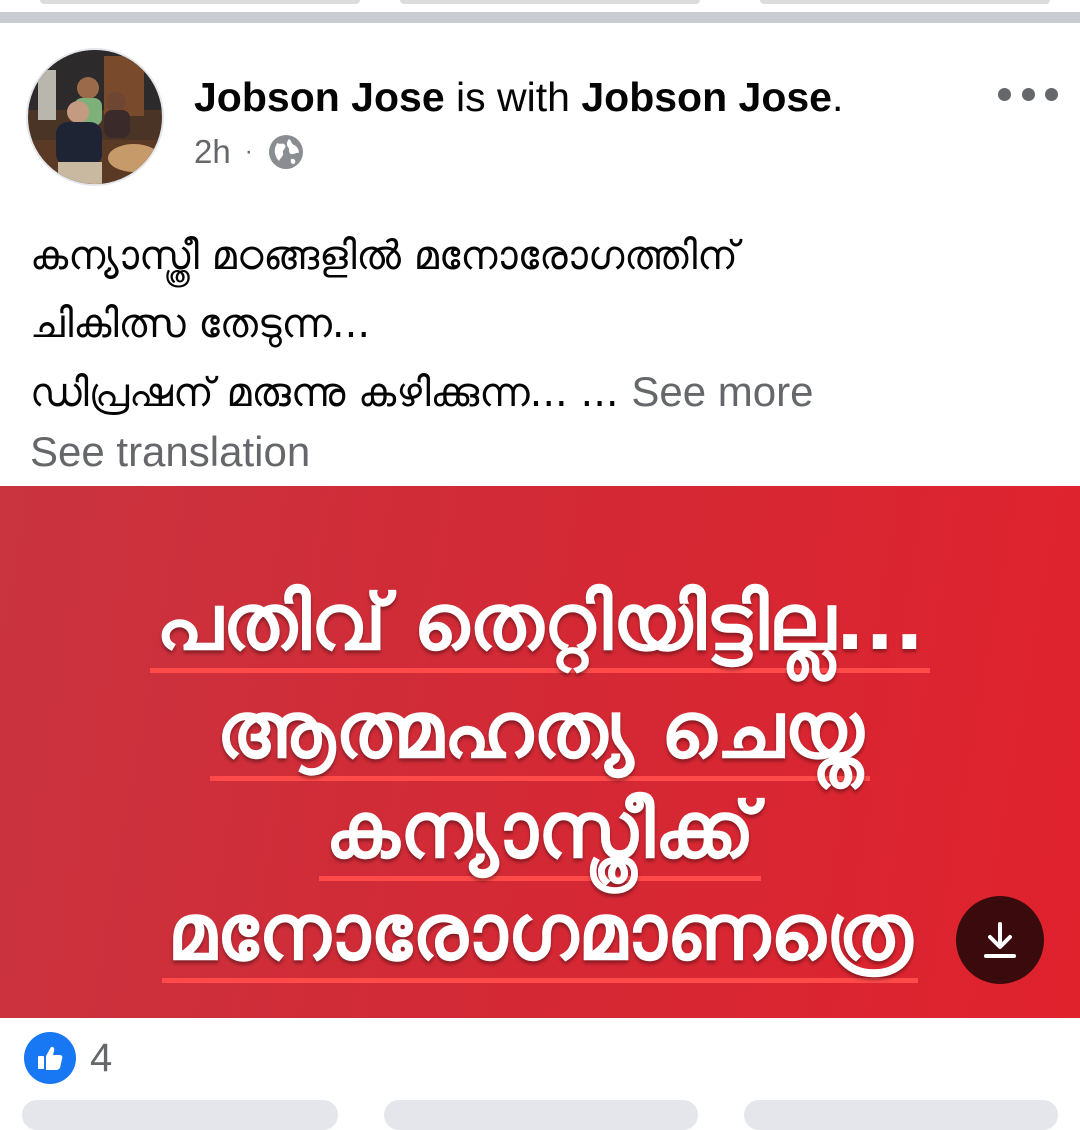 The image size is (1080, 1130). I want to click on download-icon, so click(1000, 940).